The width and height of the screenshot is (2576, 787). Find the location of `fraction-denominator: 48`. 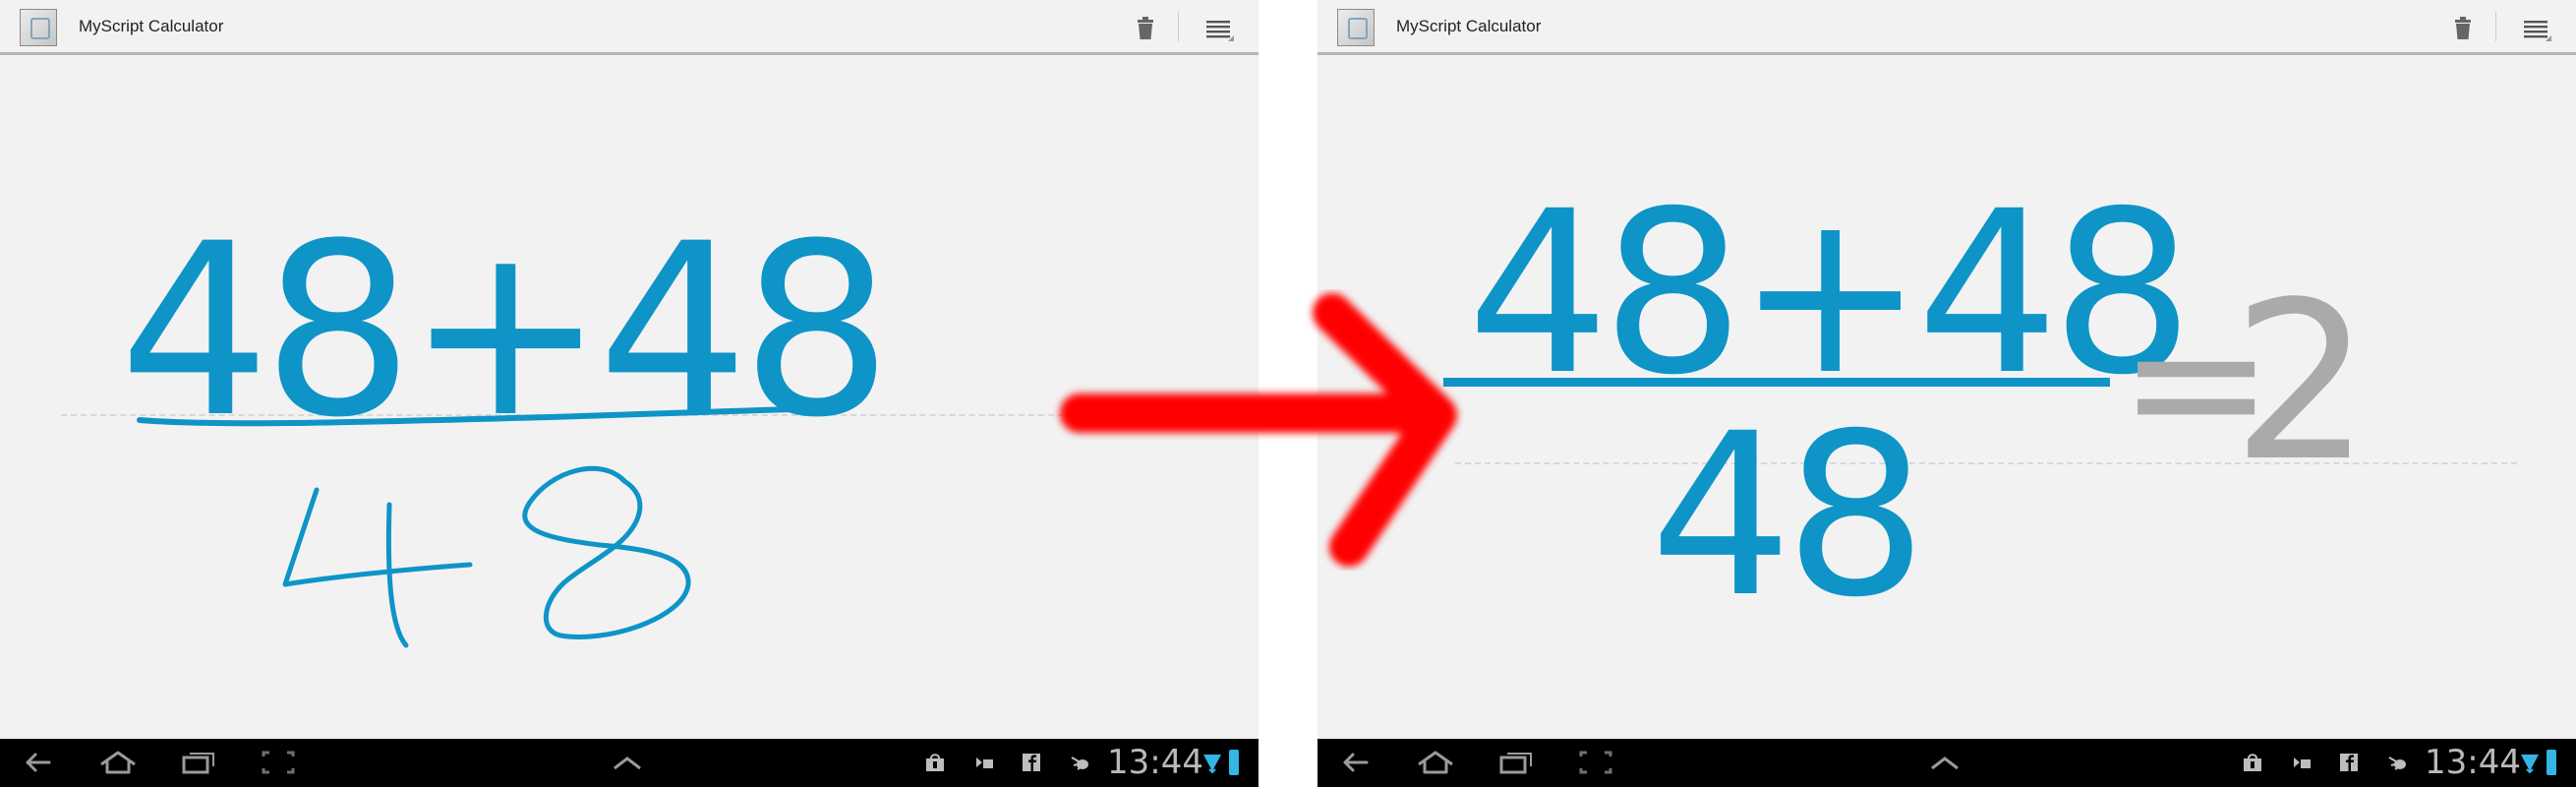

fraction-denominator: 48 is located at coordinates (1788, 515).